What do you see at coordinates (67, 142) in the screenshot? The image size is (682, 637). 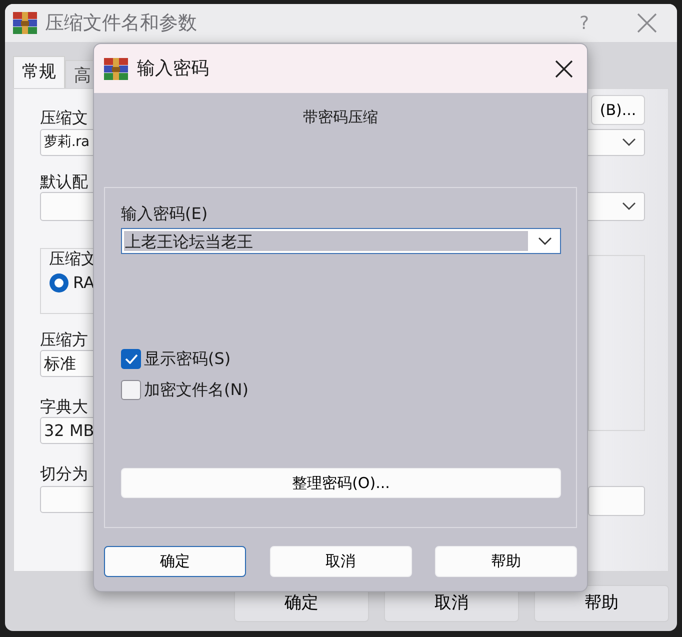 I see `combo-value: 萝莉.ra` at bounding box center [67, 142].